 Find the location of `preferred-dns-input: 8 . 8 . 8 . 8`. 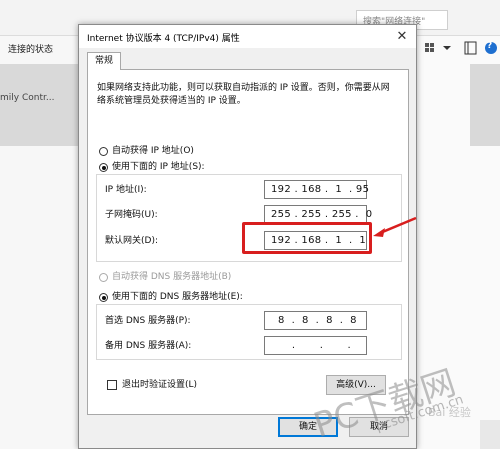

preferred-dns-input: 8 . 8 . 8 . 8 is located at coordinates (315, 320).